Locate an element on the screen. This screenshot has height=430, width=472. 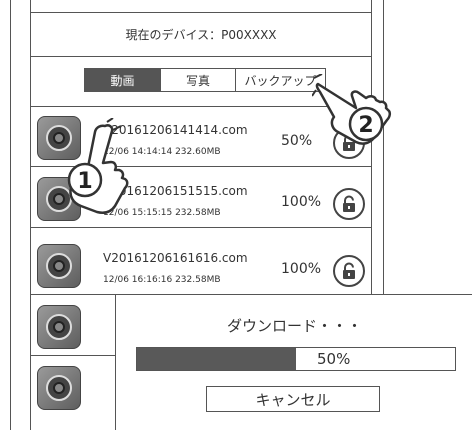
progress-fill is located at coordinates (216, 359).